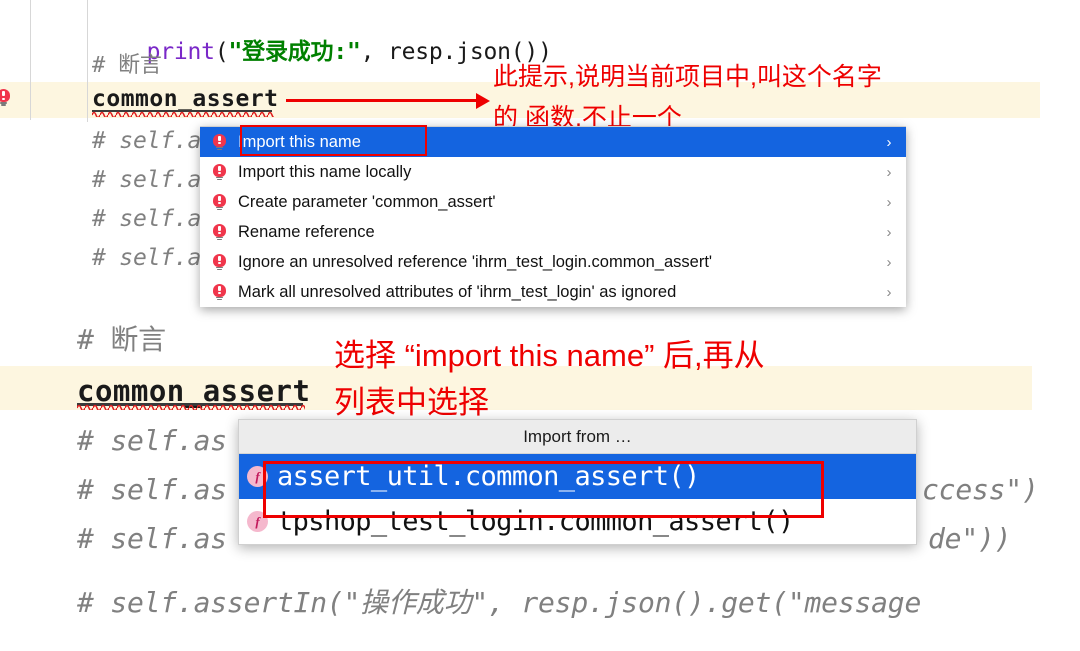 The image size is (1080, 651). I want to click on code-line-self-a-1: # self.a, so click(147, 141).